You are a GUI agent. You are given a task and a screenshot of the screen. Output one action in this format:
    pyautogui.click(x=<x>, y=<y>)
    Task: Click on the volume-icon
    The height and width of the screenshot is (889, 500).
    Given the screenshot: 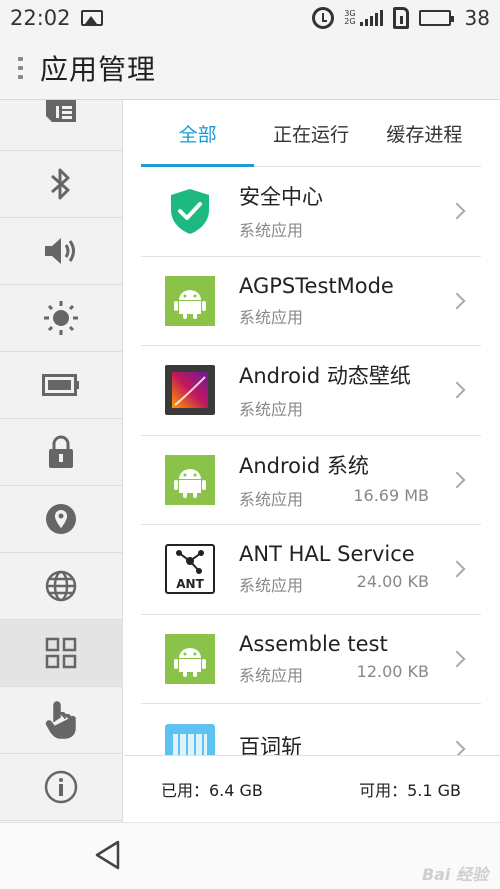 What is the action you would take?
    pyautogui.click(x=60, y=251)
    